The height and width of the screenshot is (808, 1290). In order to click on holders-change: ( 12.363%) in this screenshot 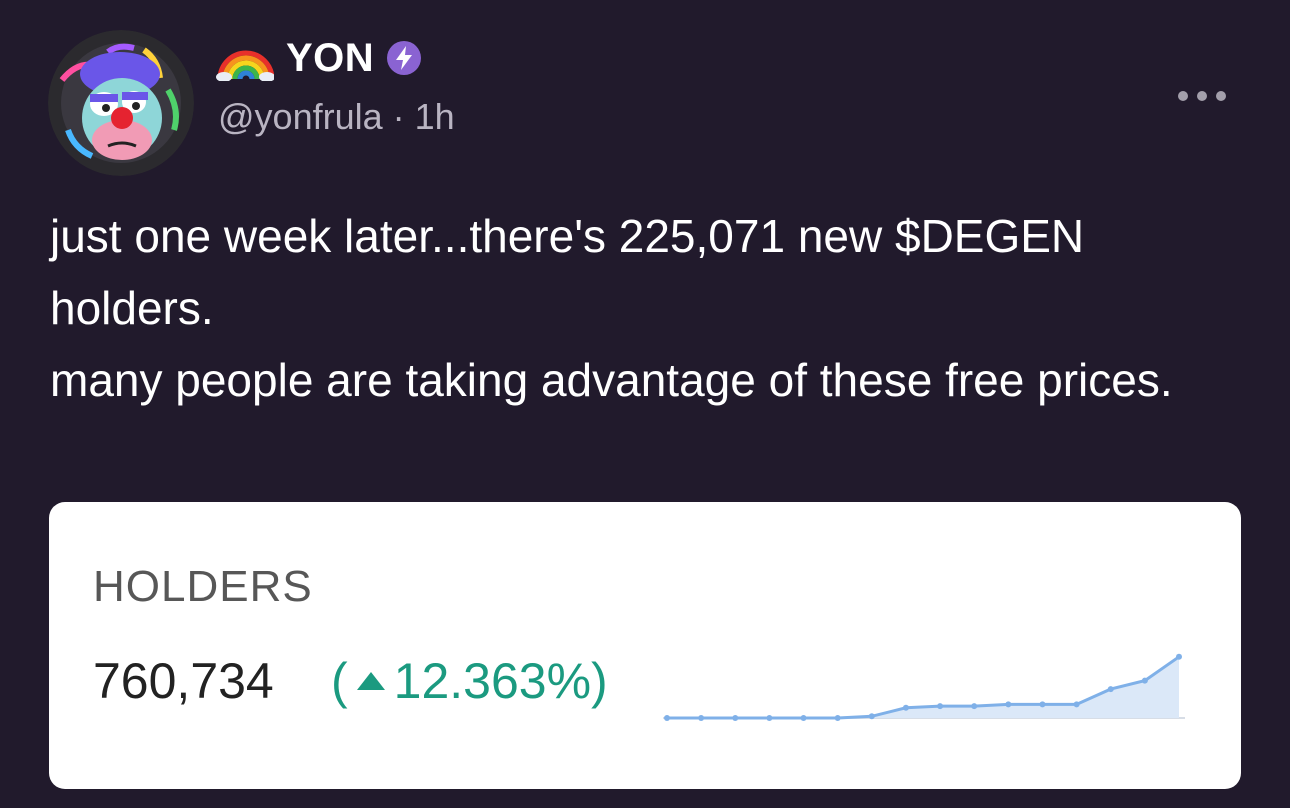, I will do `click(469, 681)`.